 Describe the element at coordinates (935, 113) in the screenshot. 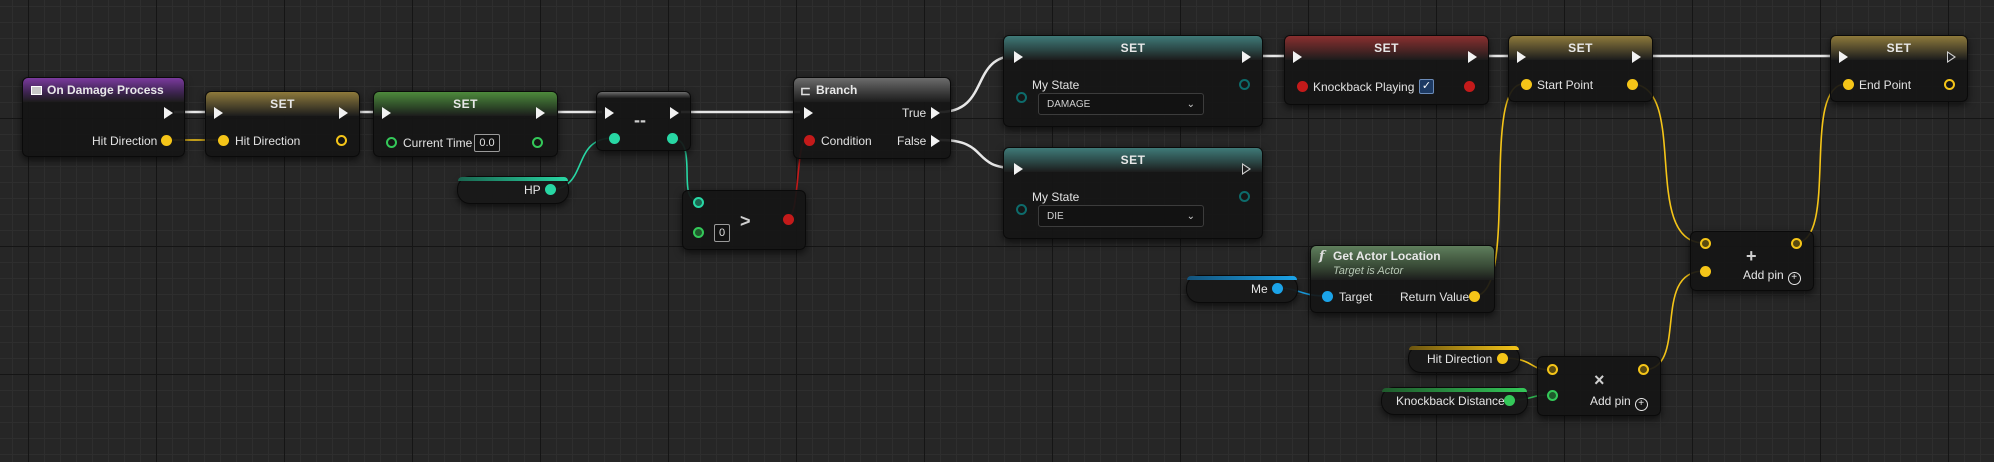

I see `exec-true-pin` at that location.